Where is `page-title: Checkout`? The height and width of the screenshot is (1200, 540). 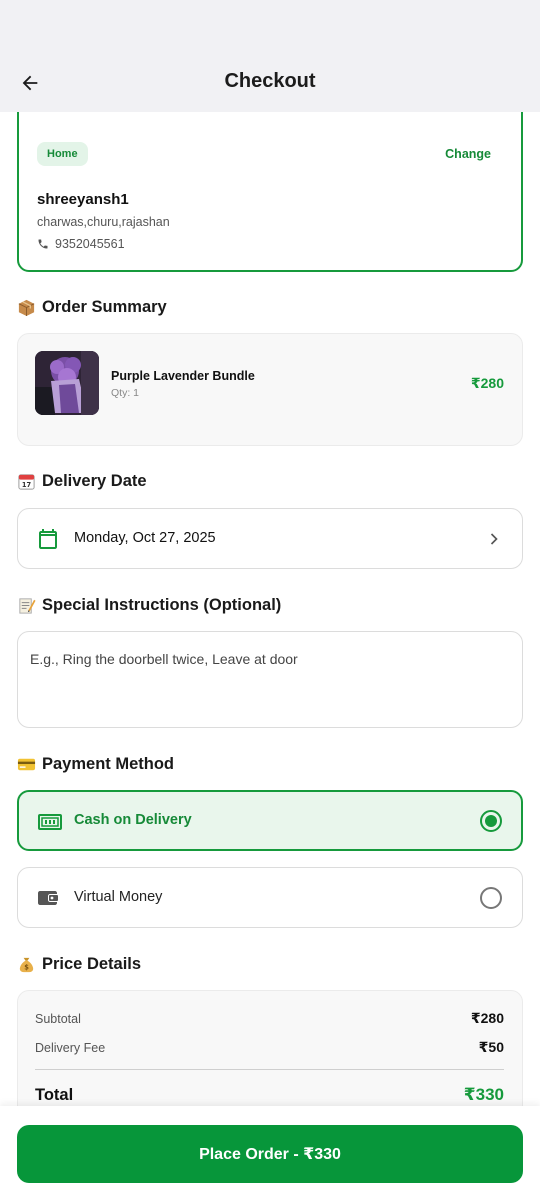 page-title: Checkout is located at coordinates (270, 81).